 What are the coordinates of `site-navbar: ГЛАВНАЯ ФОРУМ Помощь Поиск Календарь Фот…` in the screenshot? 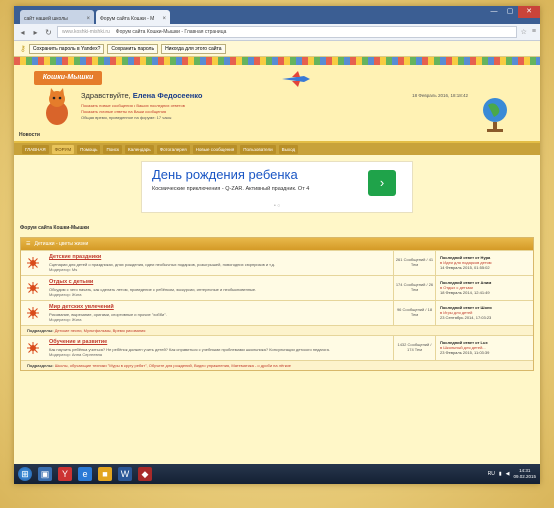 It's located at (277, 149).